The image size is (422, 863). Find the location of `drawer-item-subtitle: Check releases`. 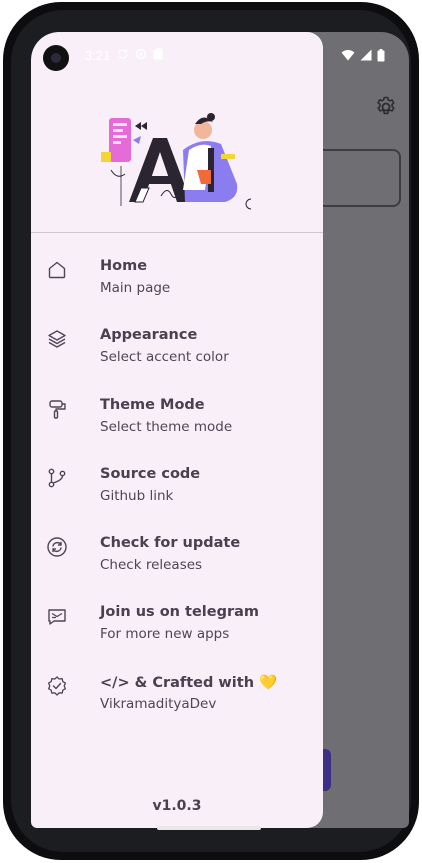

drawer-item-subtitle: Check releases is located at coordinates (151, 565).